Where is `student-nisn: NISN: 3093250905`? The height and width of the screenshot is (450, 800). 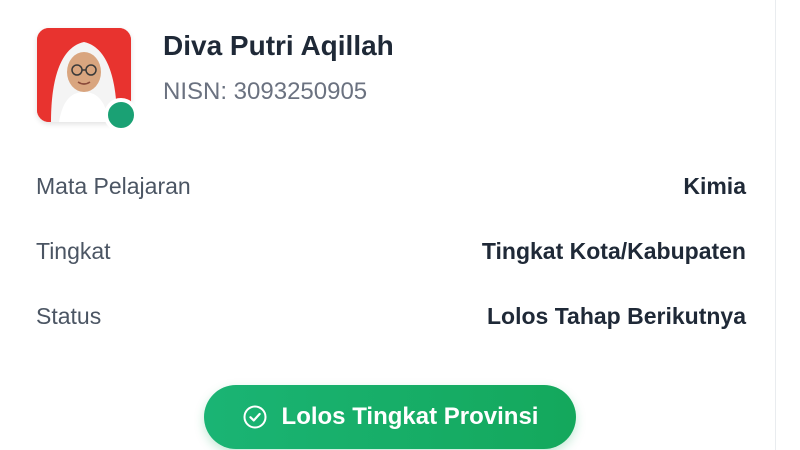 student-nisn: NISN: 3093250905 is located at coordinates (265, 91).